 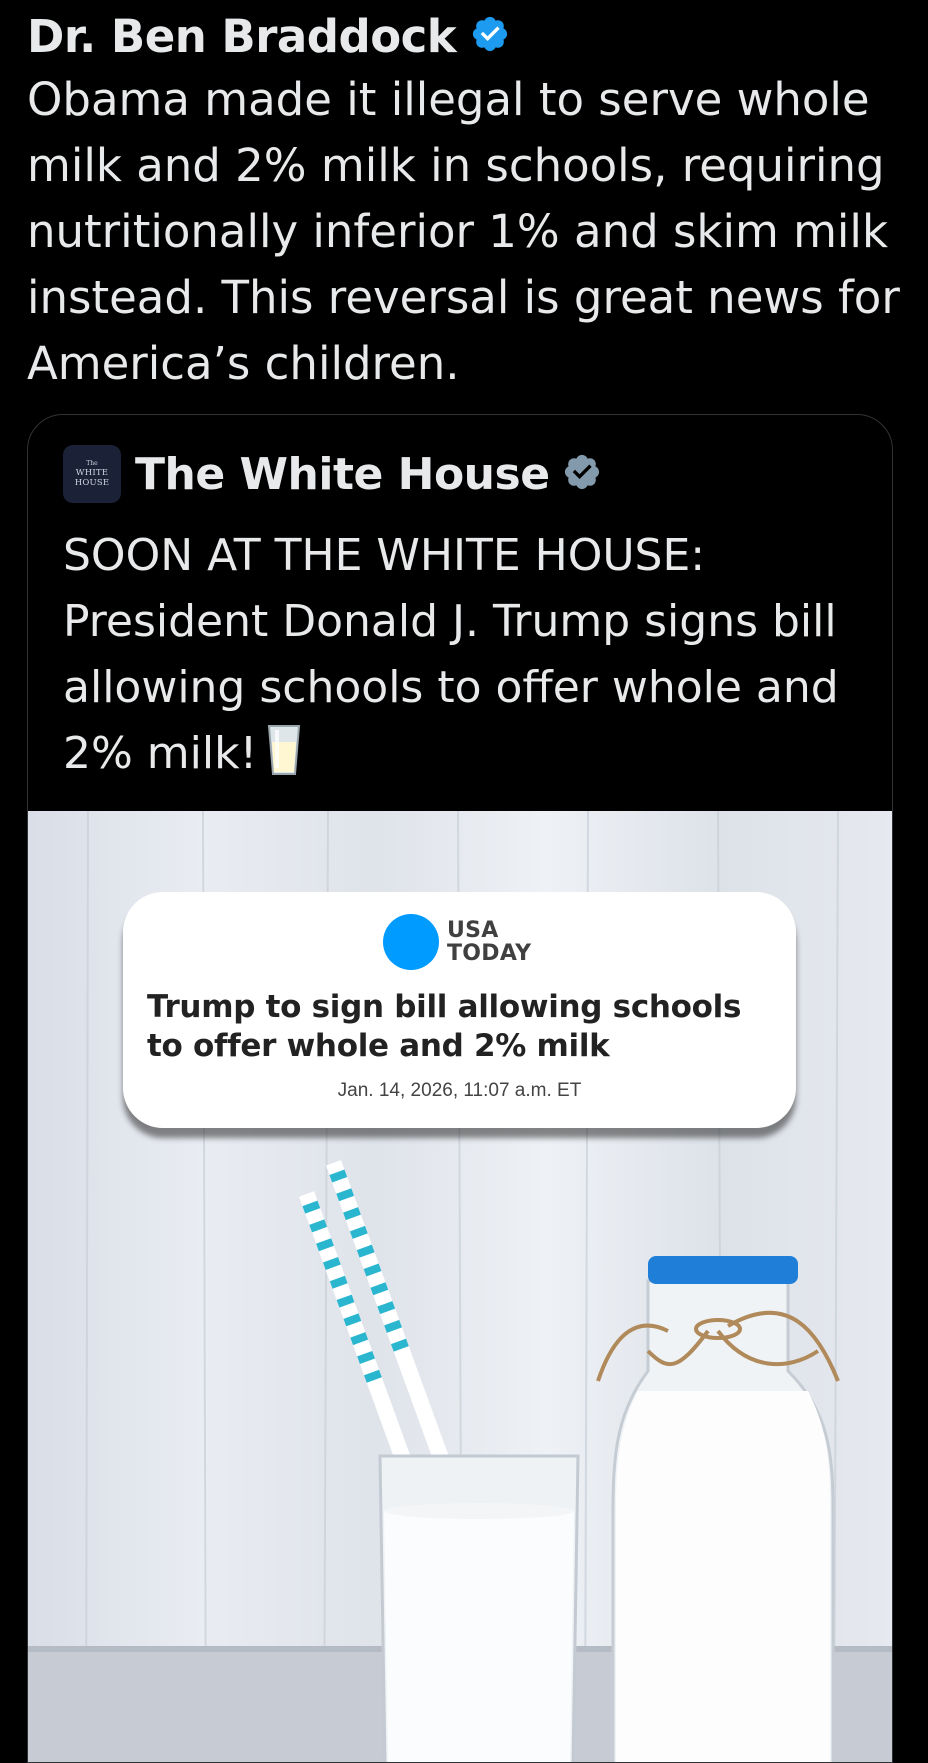 I want to click on quoted-author-row: The WHITE HOUSE The White House, so click(x=332, y=474).